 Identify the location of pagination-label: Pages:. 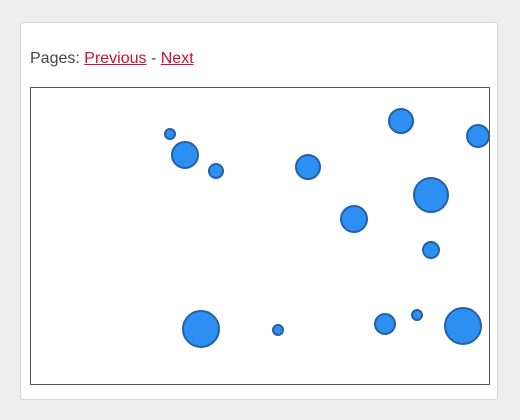
(57, 58).